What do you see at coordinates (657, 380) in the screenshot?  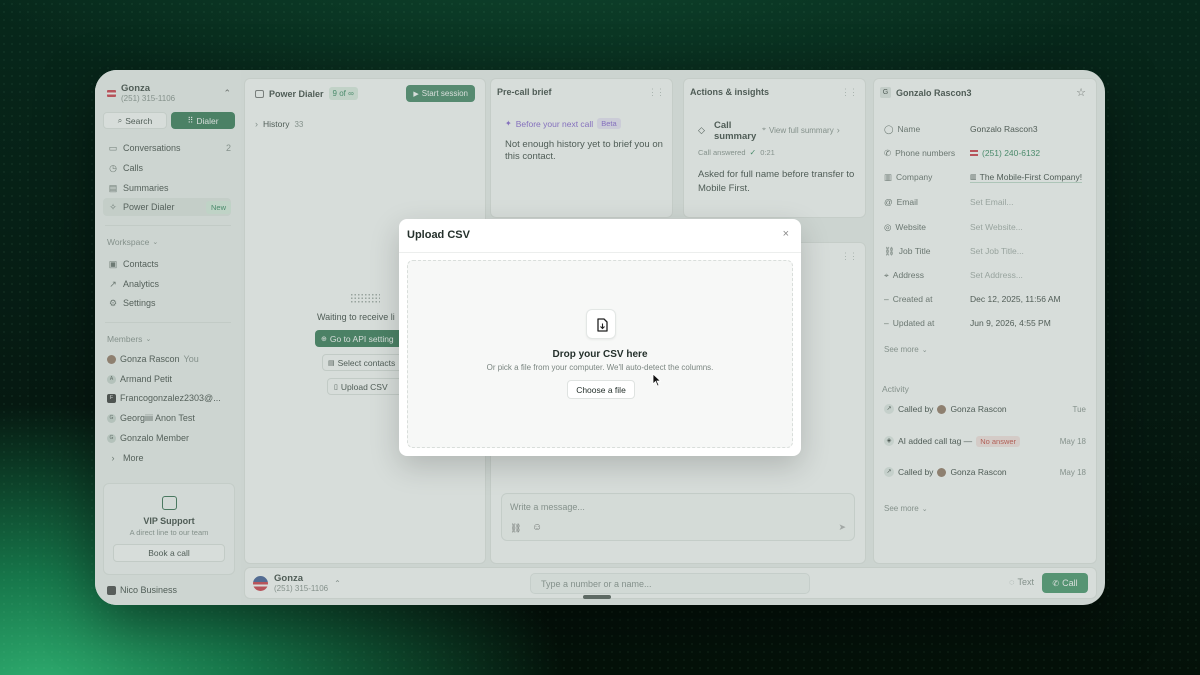 I see `mouse-cursor-icon` at bounding box center [657, 380].